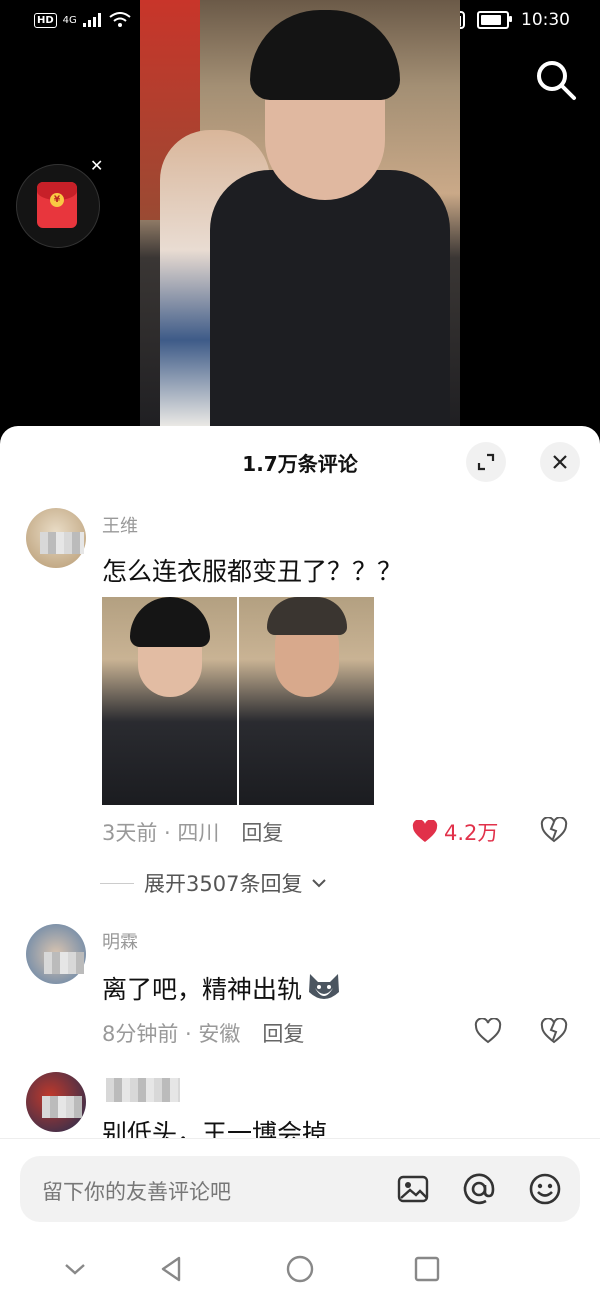  Describe the element at coordinates (215, 1128) in the screenshot. I see `comment-text: 别低头，王一博会掉` at that location.